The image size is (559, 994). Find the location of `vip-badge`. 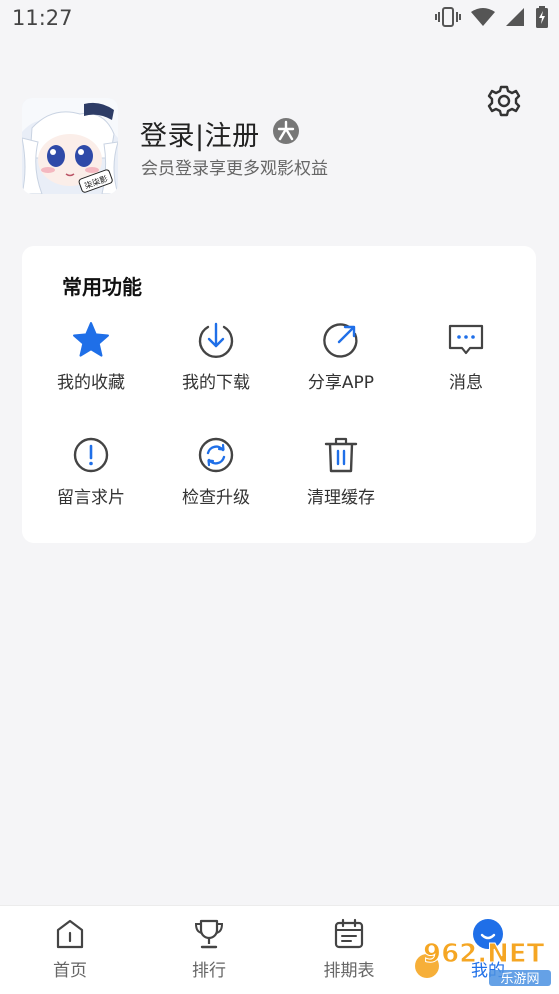

vip-badge is located at coordinates (286, 131).